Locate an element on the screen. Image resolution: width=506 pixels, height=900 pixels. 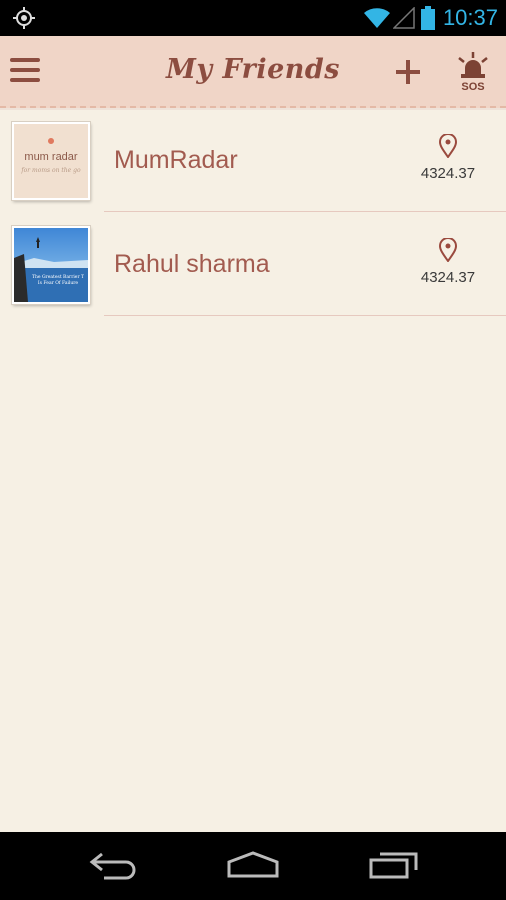
back-icon is located at coordinates (113, 867).